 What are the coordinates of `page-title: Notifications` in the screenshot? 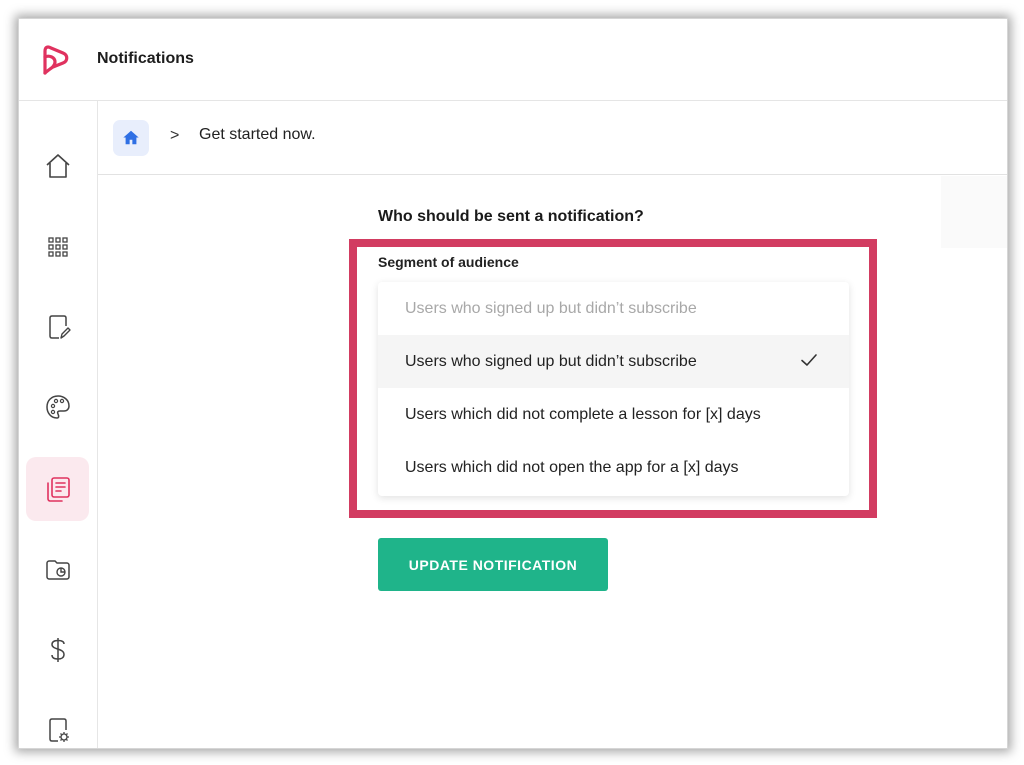 It's located at (145, 58).